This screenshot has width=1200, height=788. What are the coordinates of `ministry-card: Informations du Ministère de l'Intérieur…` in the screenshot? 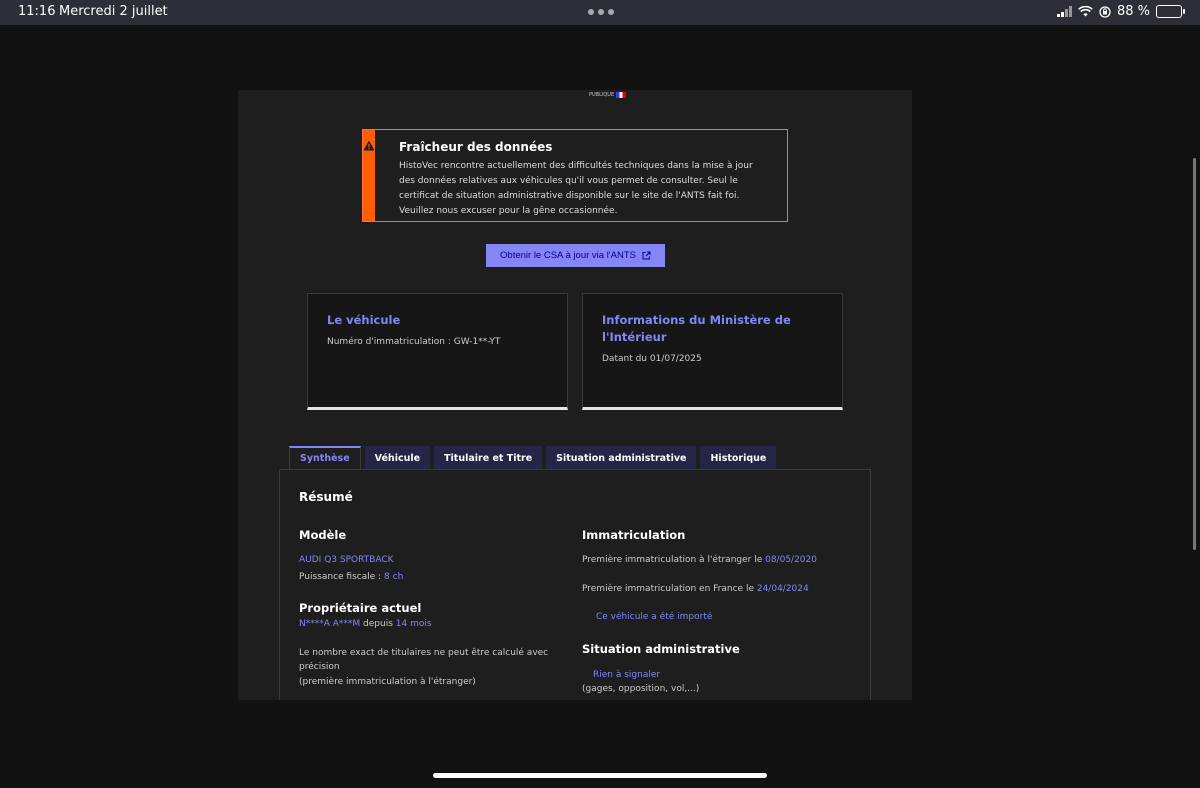 It's located at (712, 351).